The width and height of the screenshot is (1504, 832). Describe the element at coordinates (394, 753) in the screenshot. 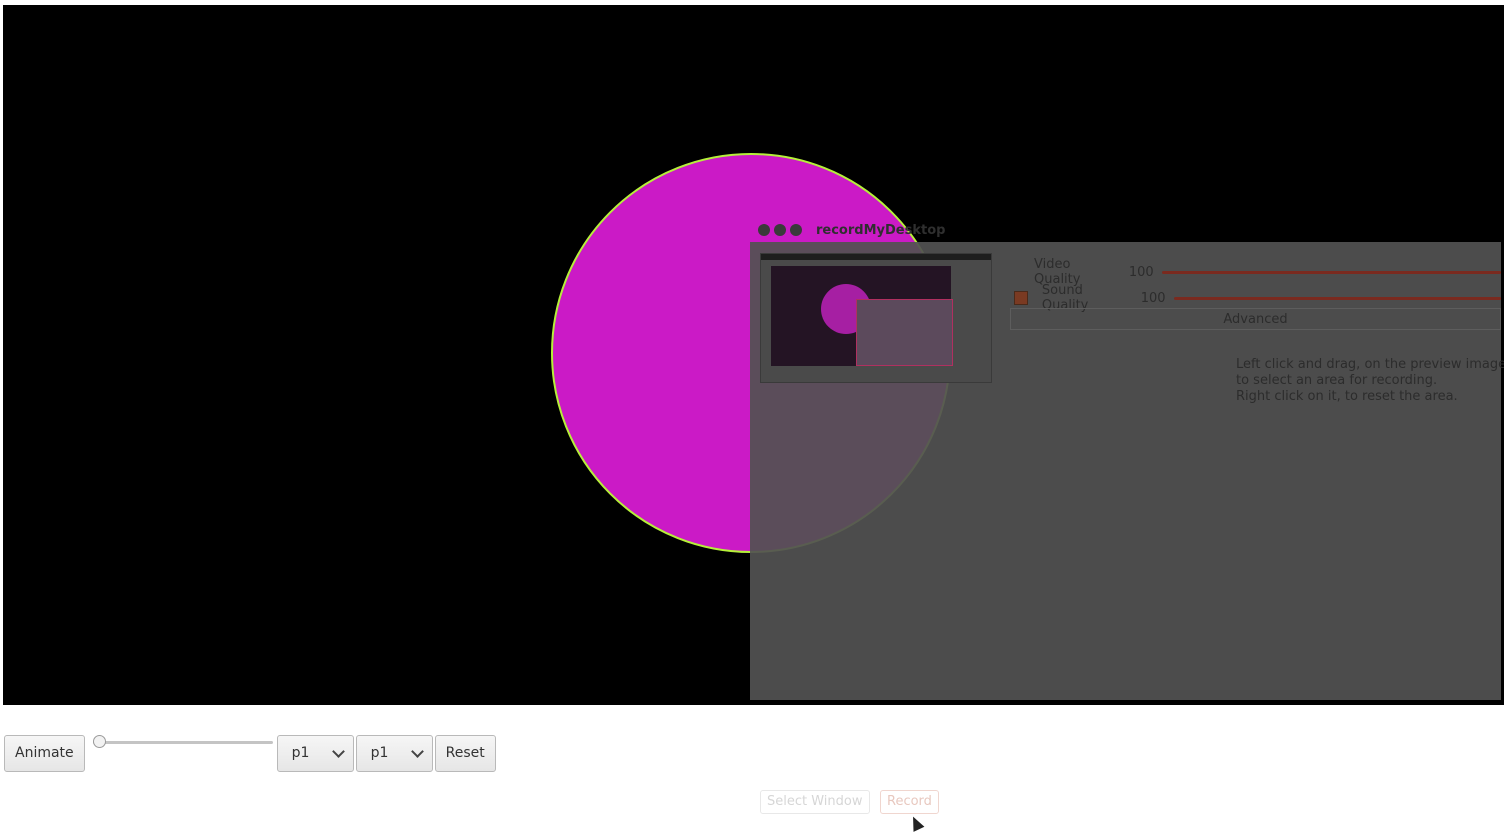

I see `point-select-2: p1` at that location.